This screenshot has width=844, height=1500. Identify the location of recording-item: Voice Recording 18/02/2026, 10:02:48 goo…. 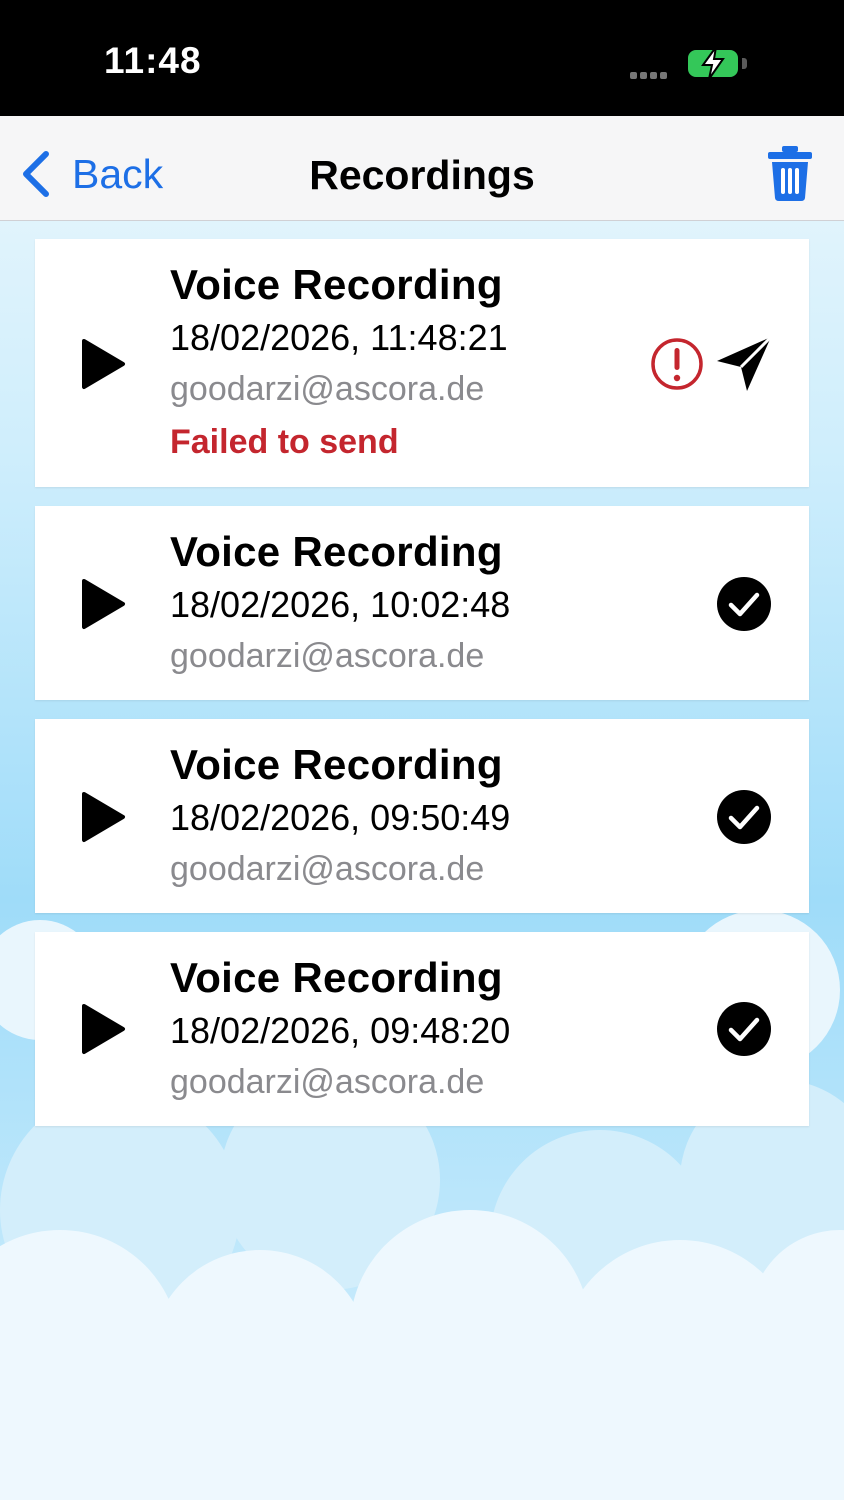
(422, 603).